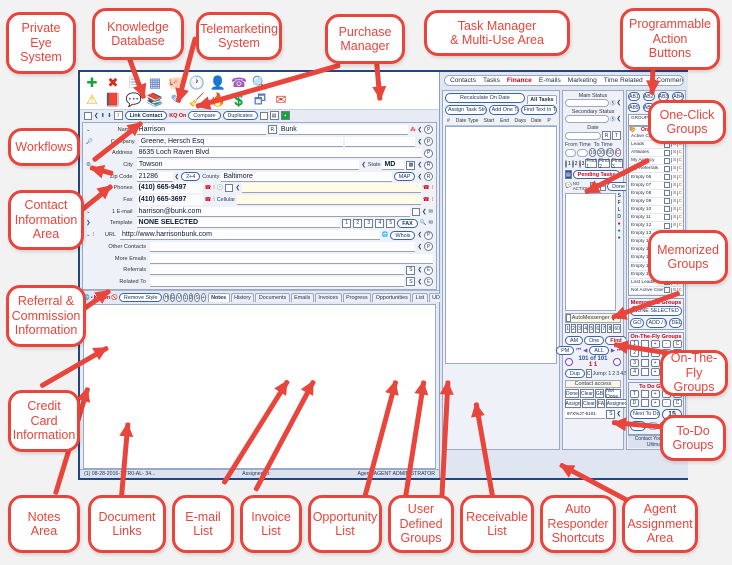 This screenshot has width=732, height=565. What do you see at coordinates (616, 135) in the screenshot?
I see `date-t-button: T` at bounding box center [616, 135].